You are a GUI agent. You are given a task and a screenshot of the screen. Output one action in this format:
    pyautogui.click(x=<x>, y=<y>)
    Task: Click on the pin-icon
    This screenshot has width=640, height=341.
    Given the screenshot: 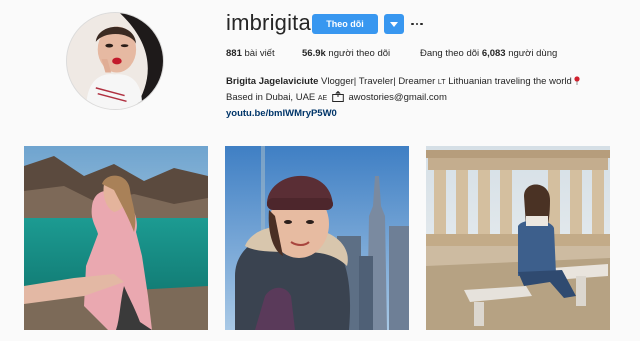 What is the action you would take?
    pyautogui.click(x=577, y=80)
    